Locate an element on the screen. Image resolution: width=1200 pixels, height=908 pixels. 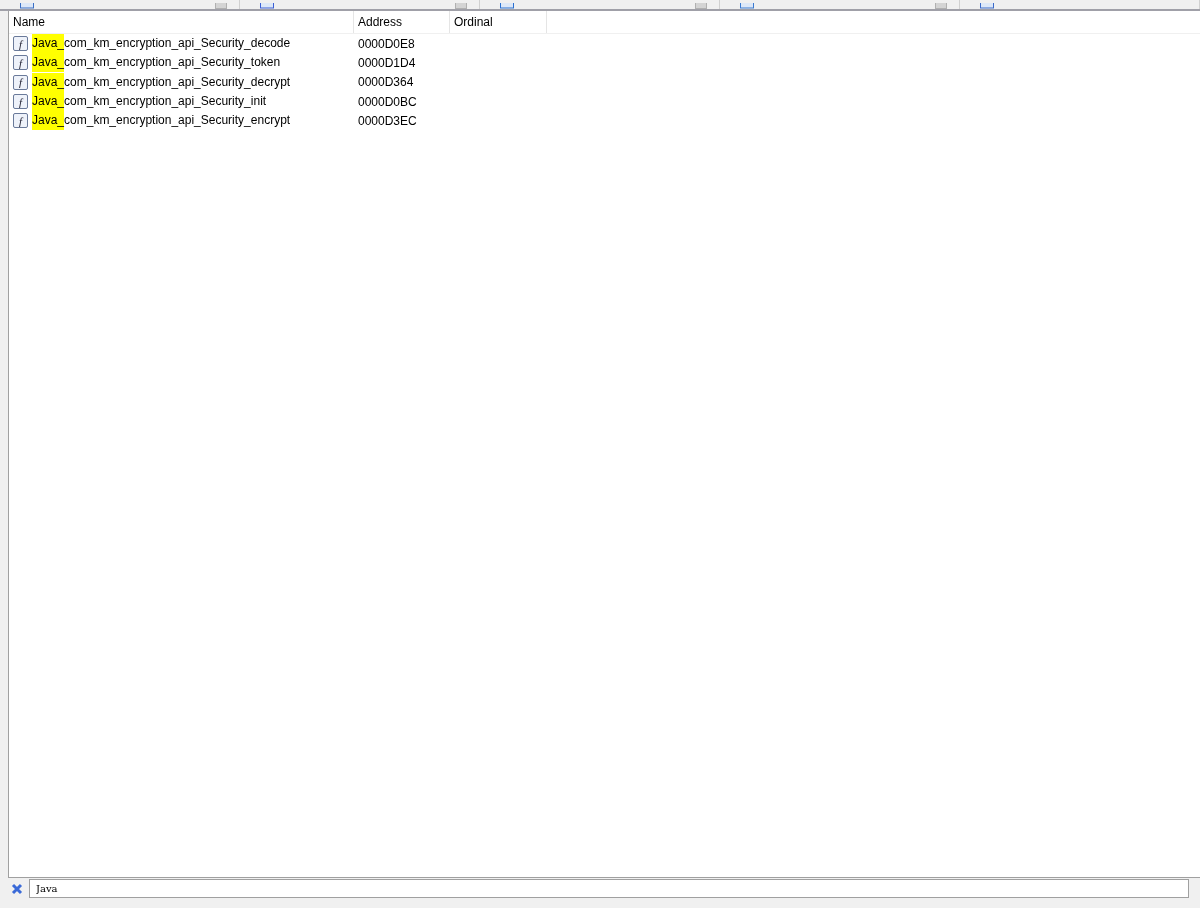
address-cell-text: 0000D3EC is located at coordinates (387, 120).